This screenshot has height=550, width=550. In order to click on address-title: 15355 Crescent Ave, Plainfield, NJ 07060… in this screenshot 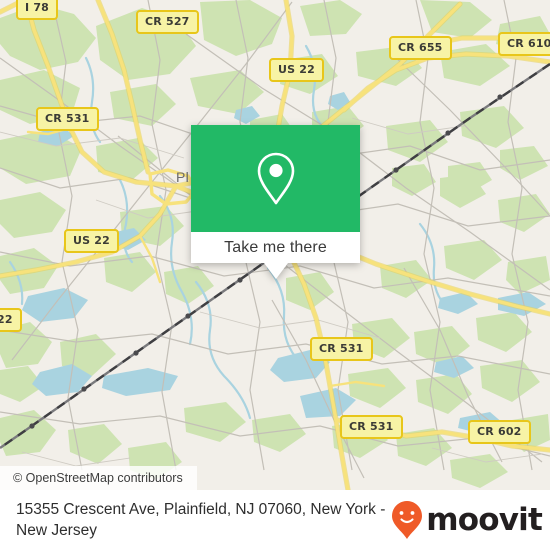, I will do `click(201, 520)`.